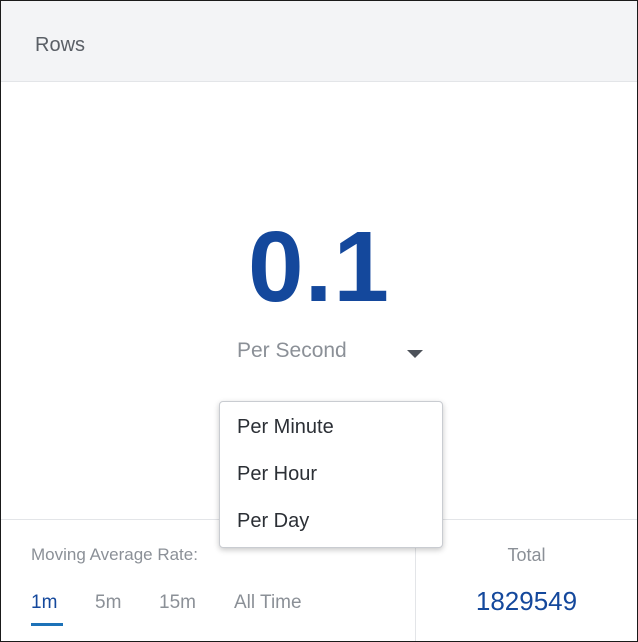  What do you see at coordinates (331, 521) in the screenshot?
I see `menu-item-per-day: Per Day` at bounding box center [331, 521].